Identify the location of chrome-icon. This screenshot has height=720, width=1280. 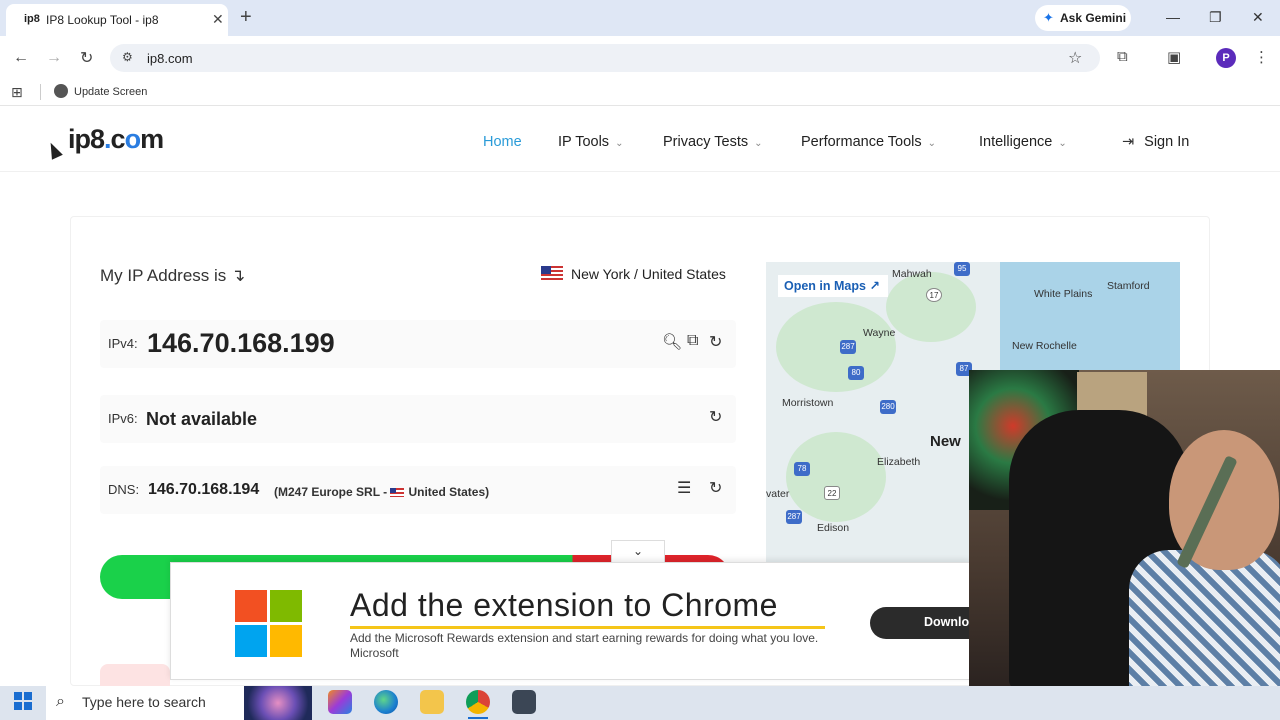
(478, 704).